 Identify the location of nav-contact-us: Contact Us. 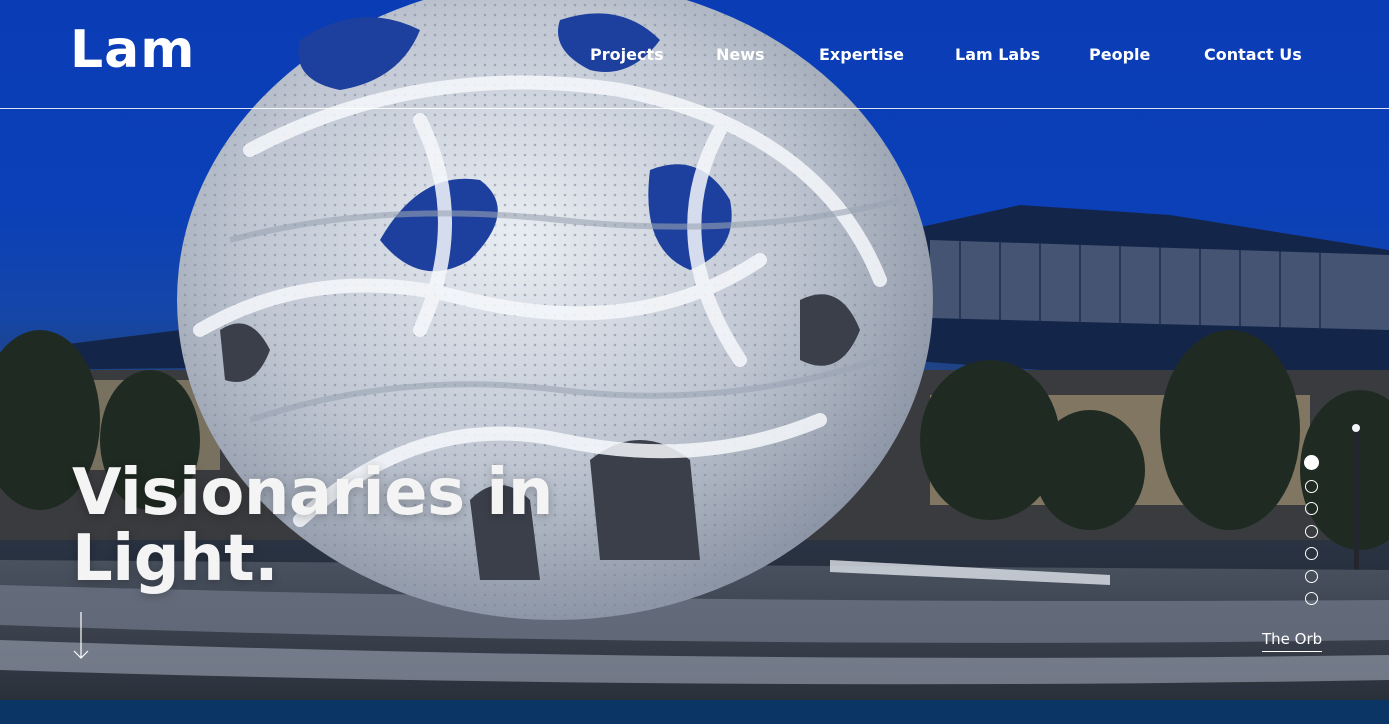
(1253, 55).